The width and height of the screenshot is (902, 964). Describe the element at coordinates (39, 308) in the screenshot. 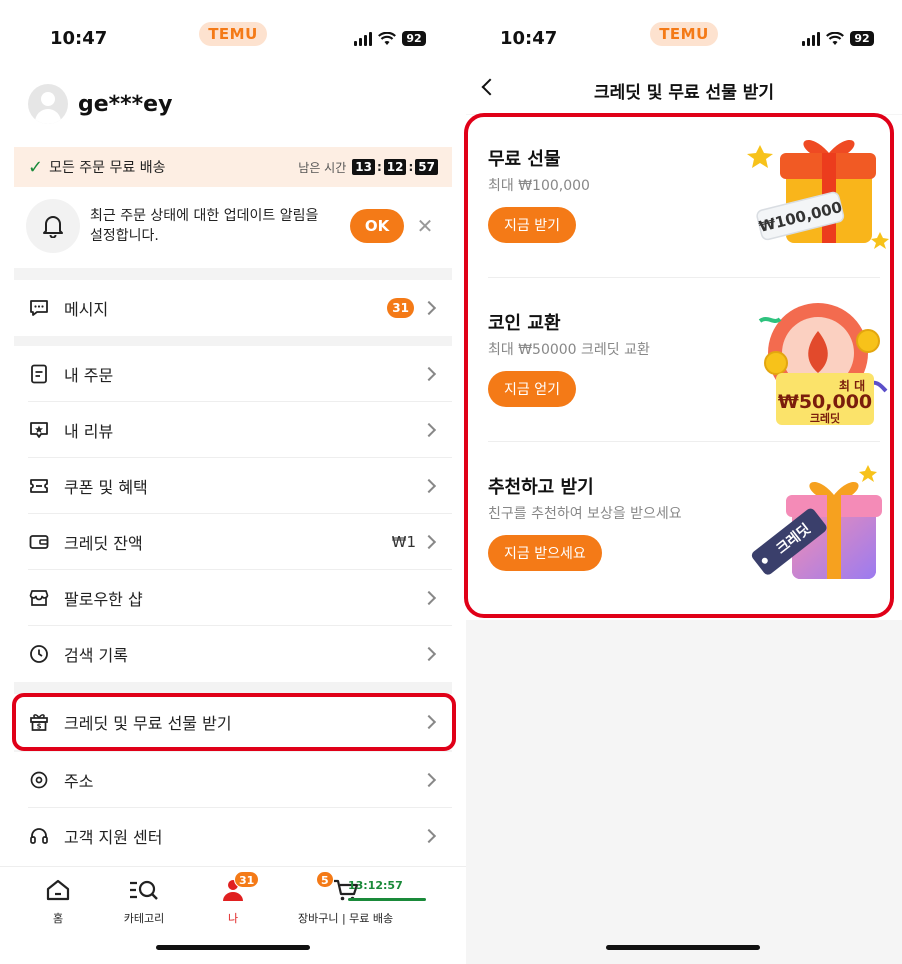

I see `message-icon` at that location.